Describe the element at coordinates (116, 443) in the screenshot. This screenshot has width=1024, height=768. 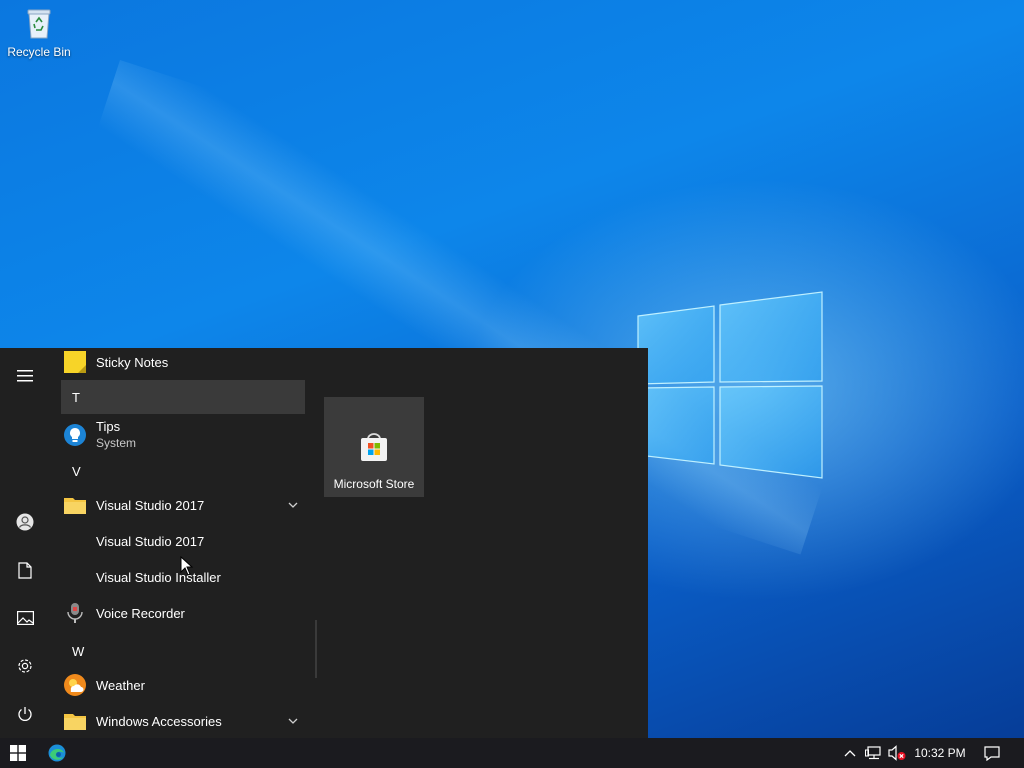
I see `app-sublabel: System` at that location.